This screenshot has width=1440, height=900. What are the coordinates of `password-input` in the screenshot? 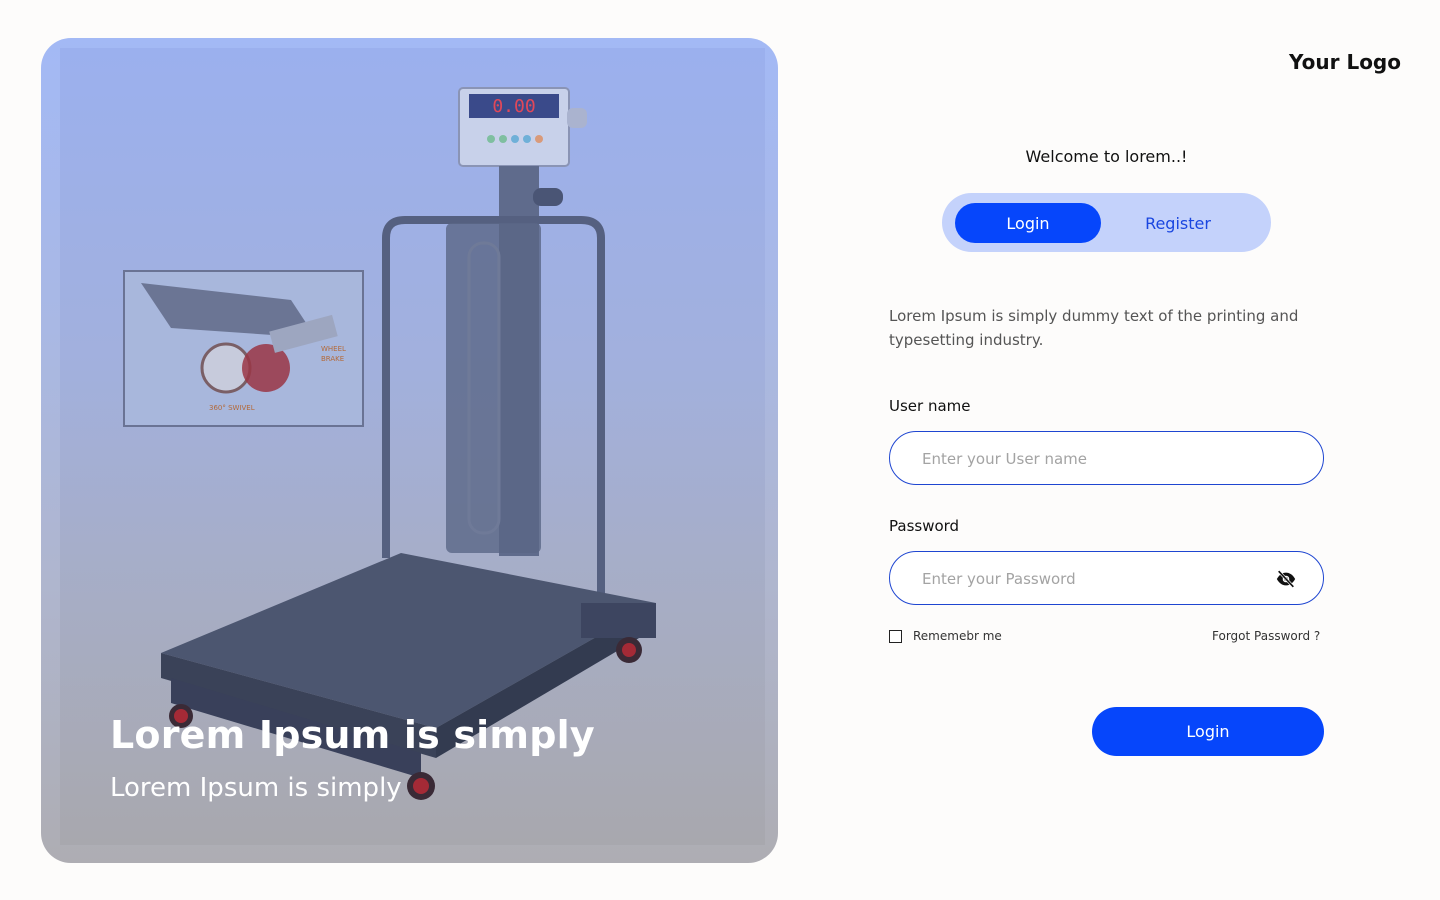 It's located at (1092, 579).